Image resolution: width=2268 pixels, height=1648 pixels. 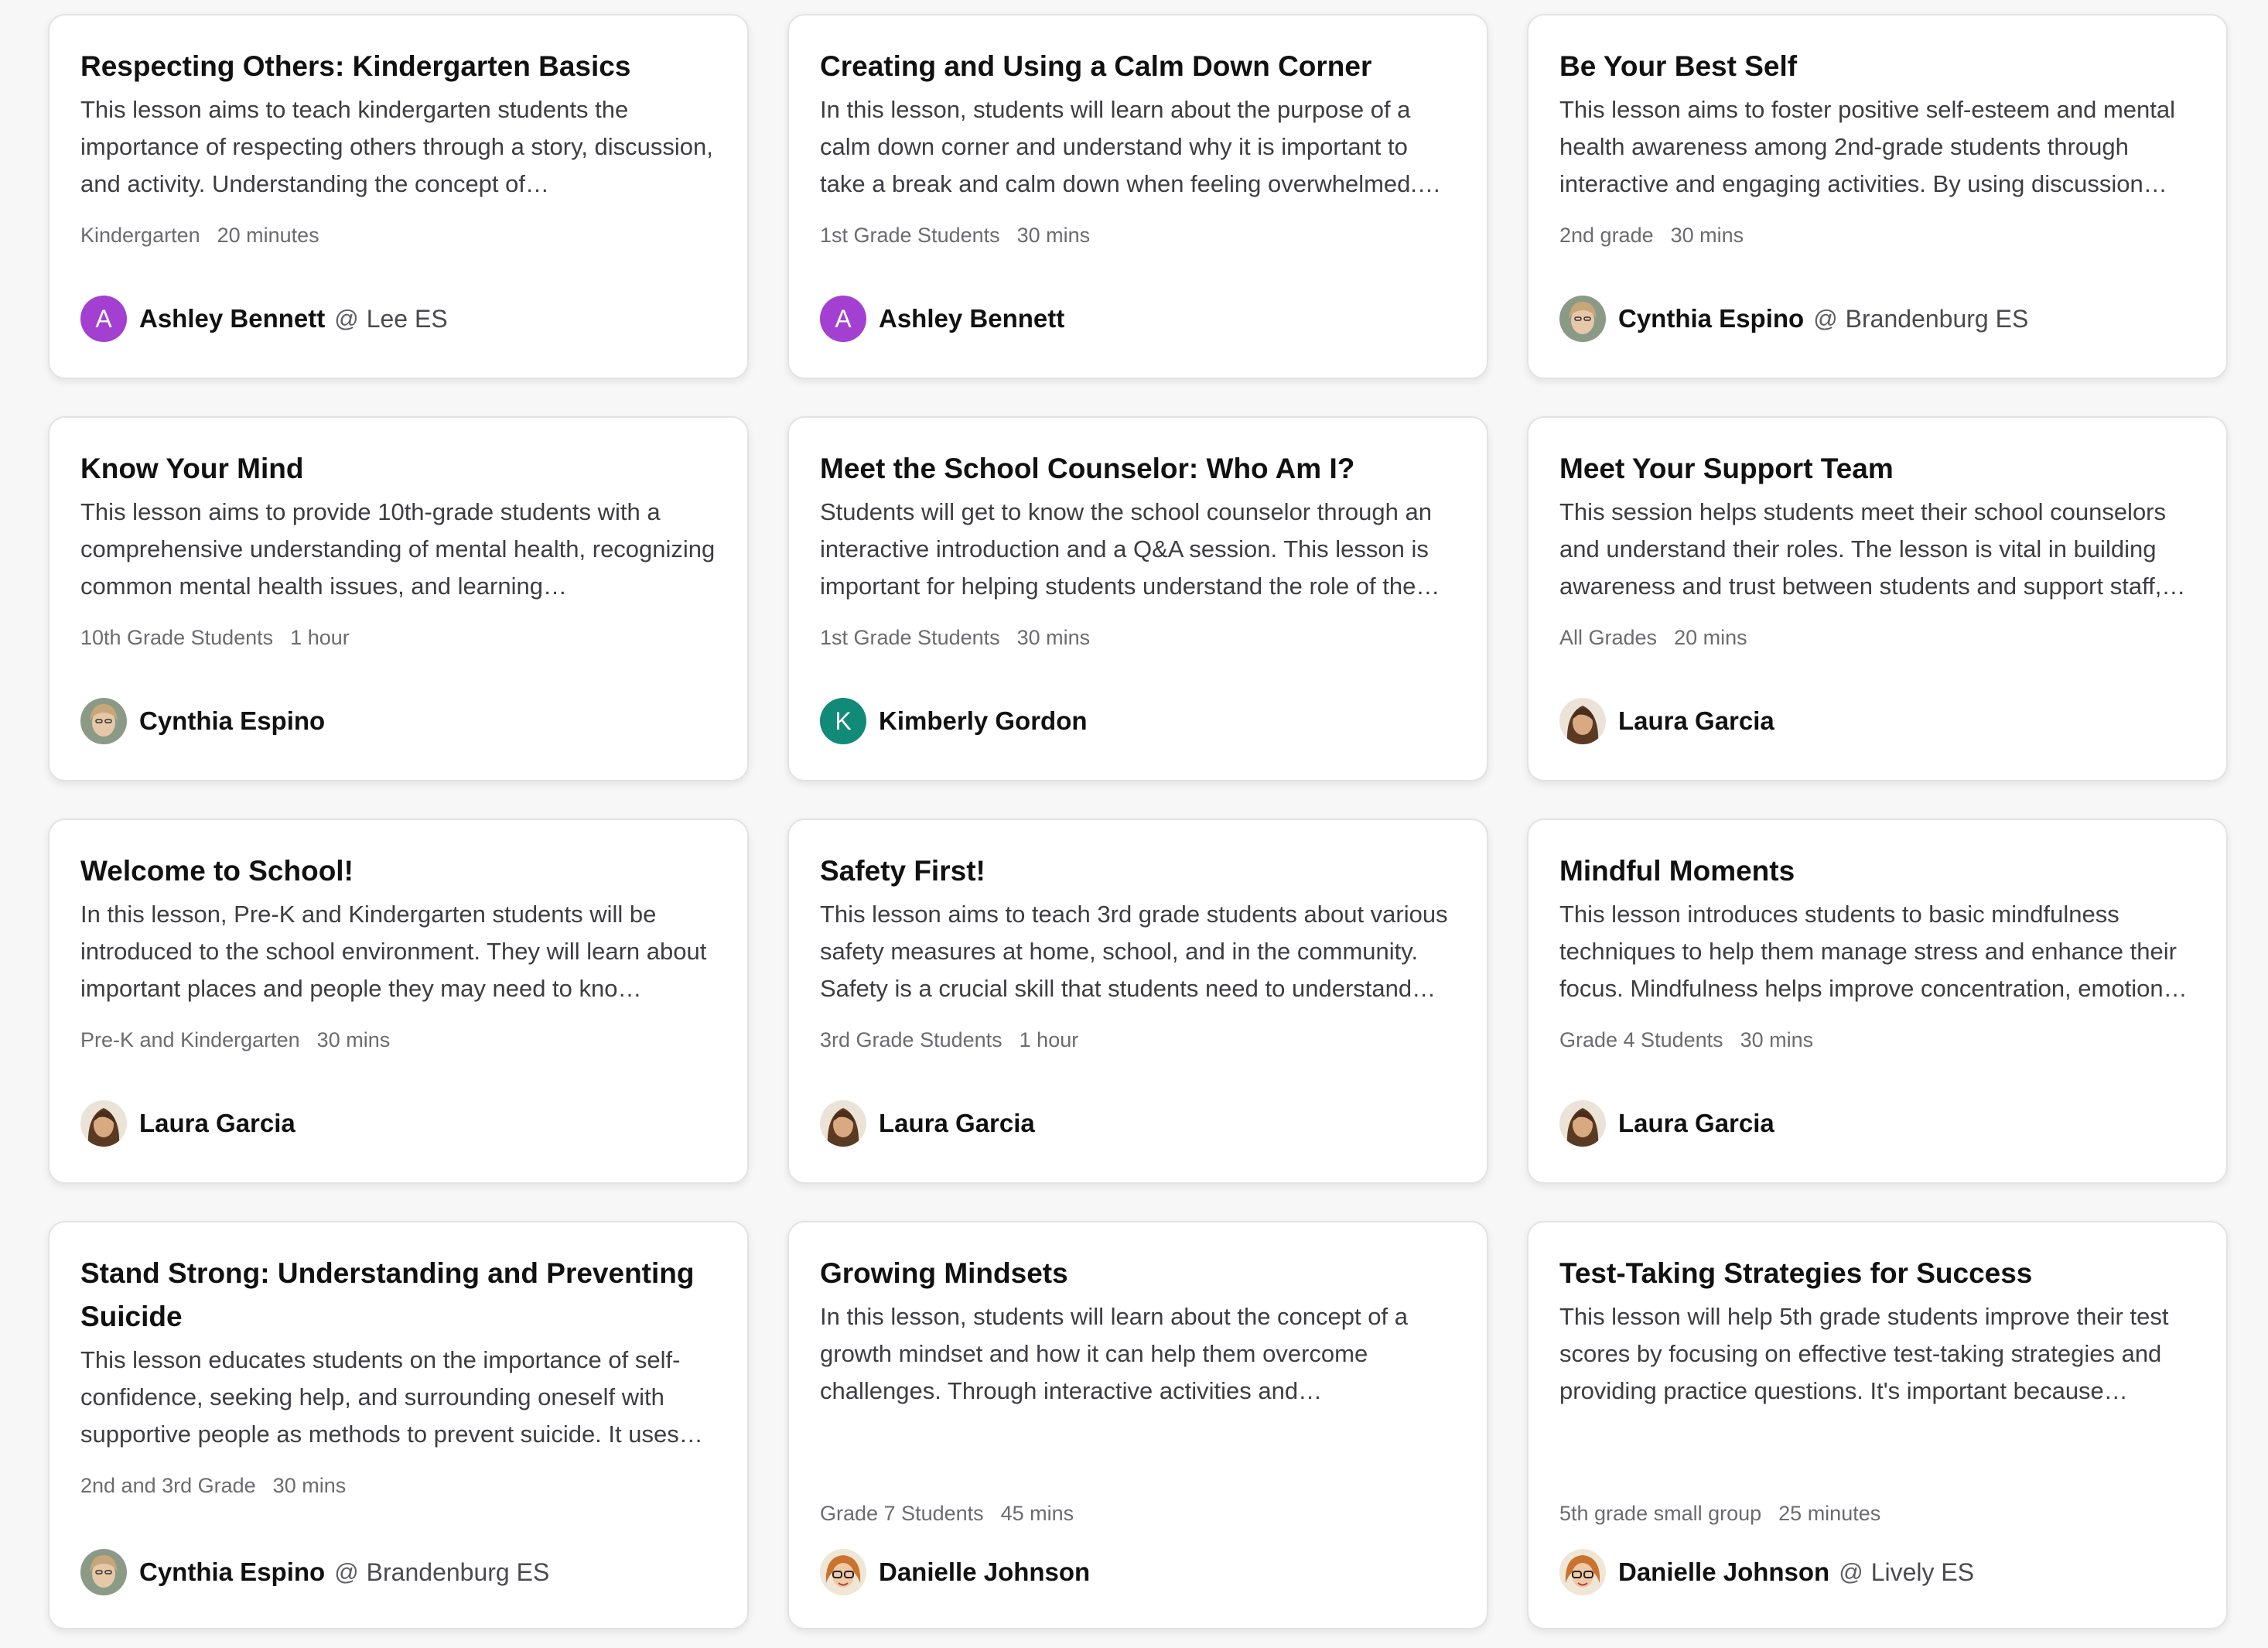 I want to click on duration-label: 20 minutes, so click(x=268, y=236).